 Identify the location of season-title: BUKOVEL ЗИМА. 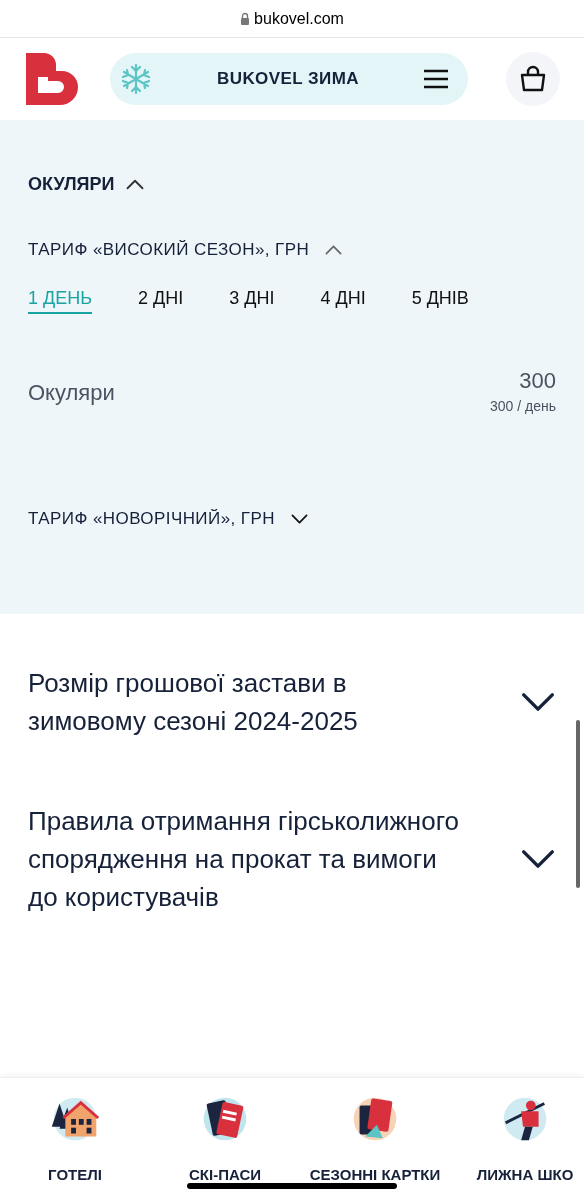
(288, 79).